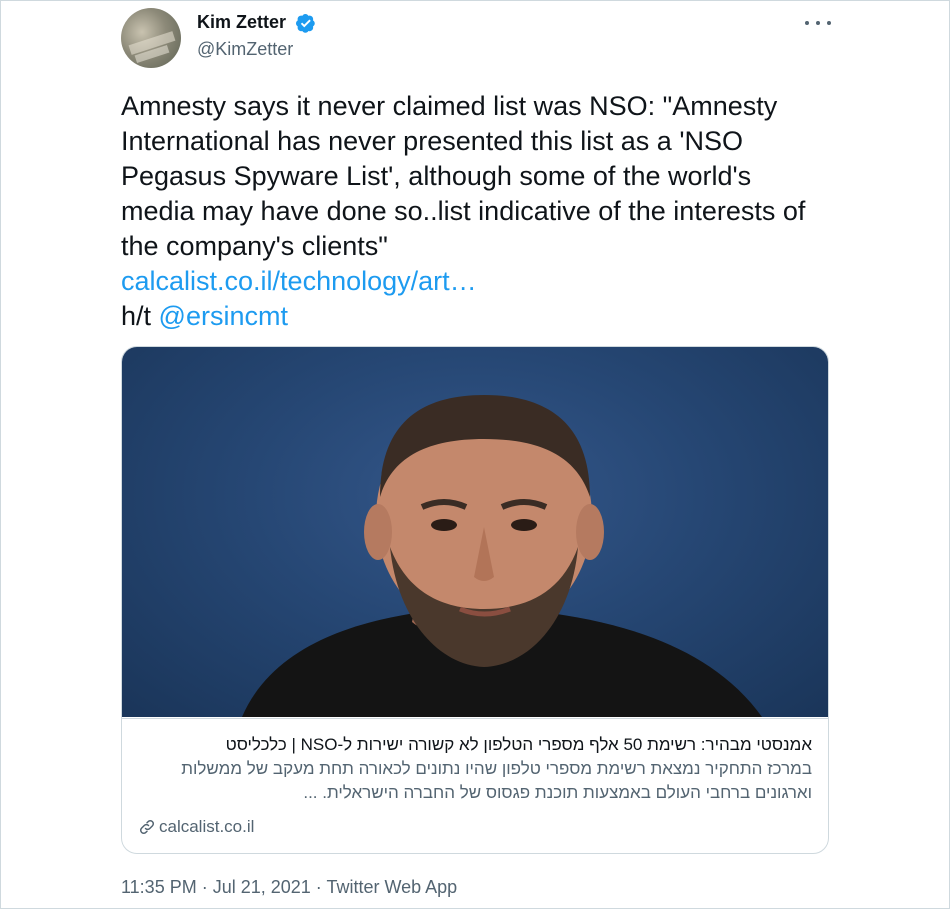 The image size is (950, 909). I want to click on author-name: Kim Zetter, so click(241, 22).